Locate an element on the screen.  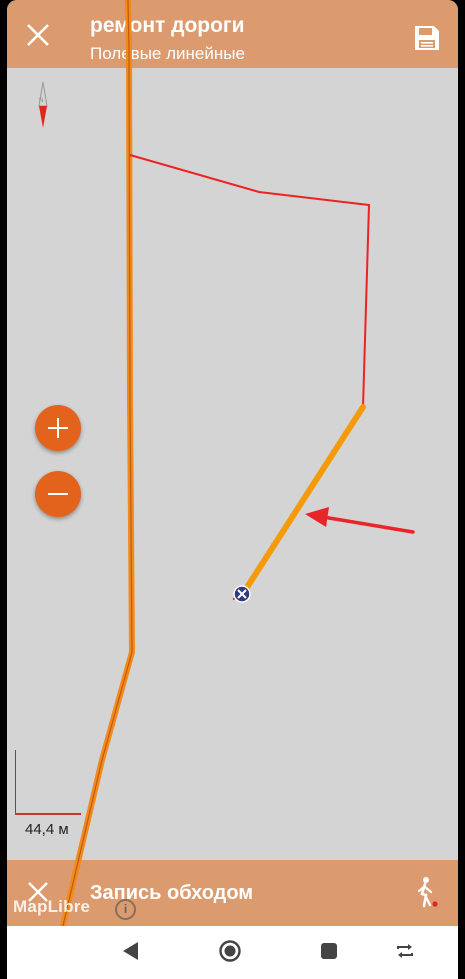
svg-text: N is located at coordinates (41, 101).